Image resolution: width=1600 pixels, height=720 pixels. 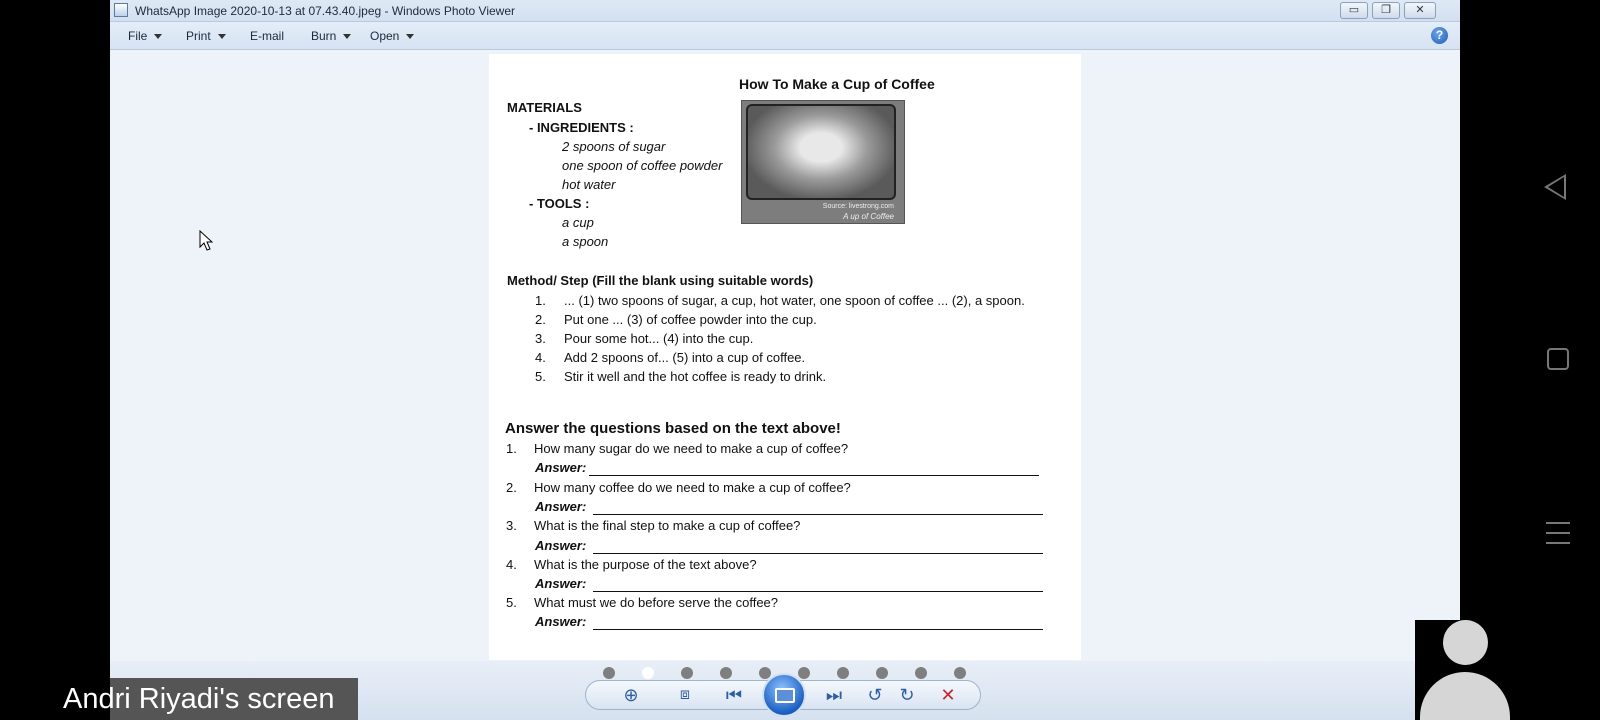 What do you see at coordinates (581, 127) in the screenshot?
I see `ingredients-heading: - INGREDIENTS :` at bounding box center [581, 127].